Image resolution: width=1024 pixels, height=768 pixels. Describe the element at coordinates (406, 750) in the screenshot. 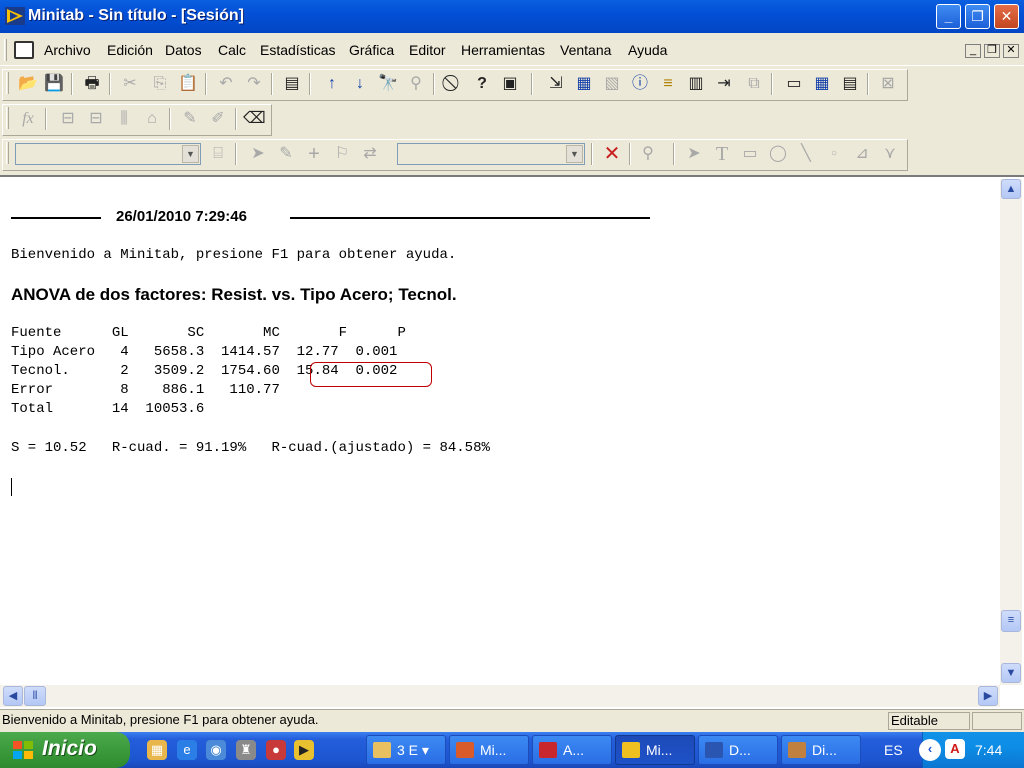

I see `taskbar-item-folder: 3 E ▾` at that location.